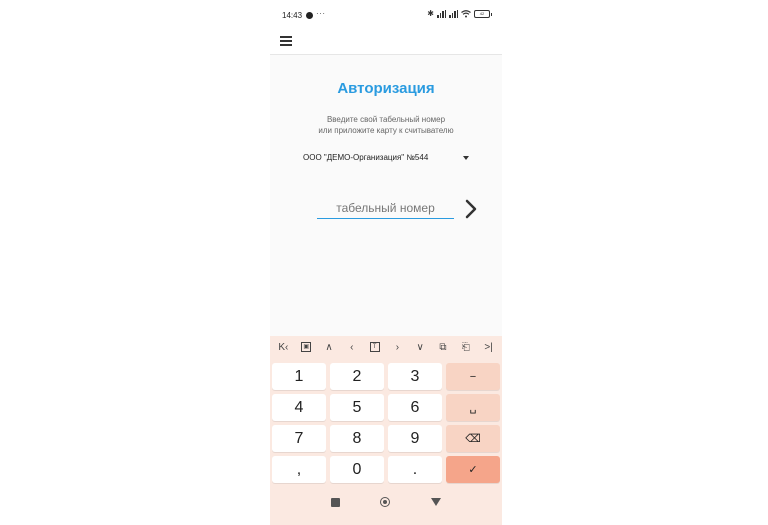 The width and height of the screenshot is (768, 525). What do you see at coordinates (473, 376) in the screenshot?
I see `key-minus: −` at bounding box center [473, 376].